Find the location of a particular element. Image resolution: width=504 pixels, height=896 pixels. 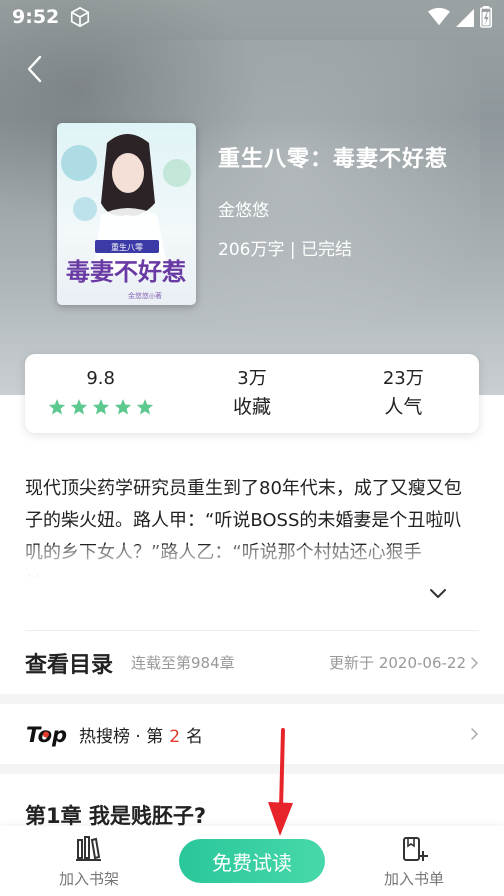

book-author: 金悠悠 is located at coordinates (243, 208).